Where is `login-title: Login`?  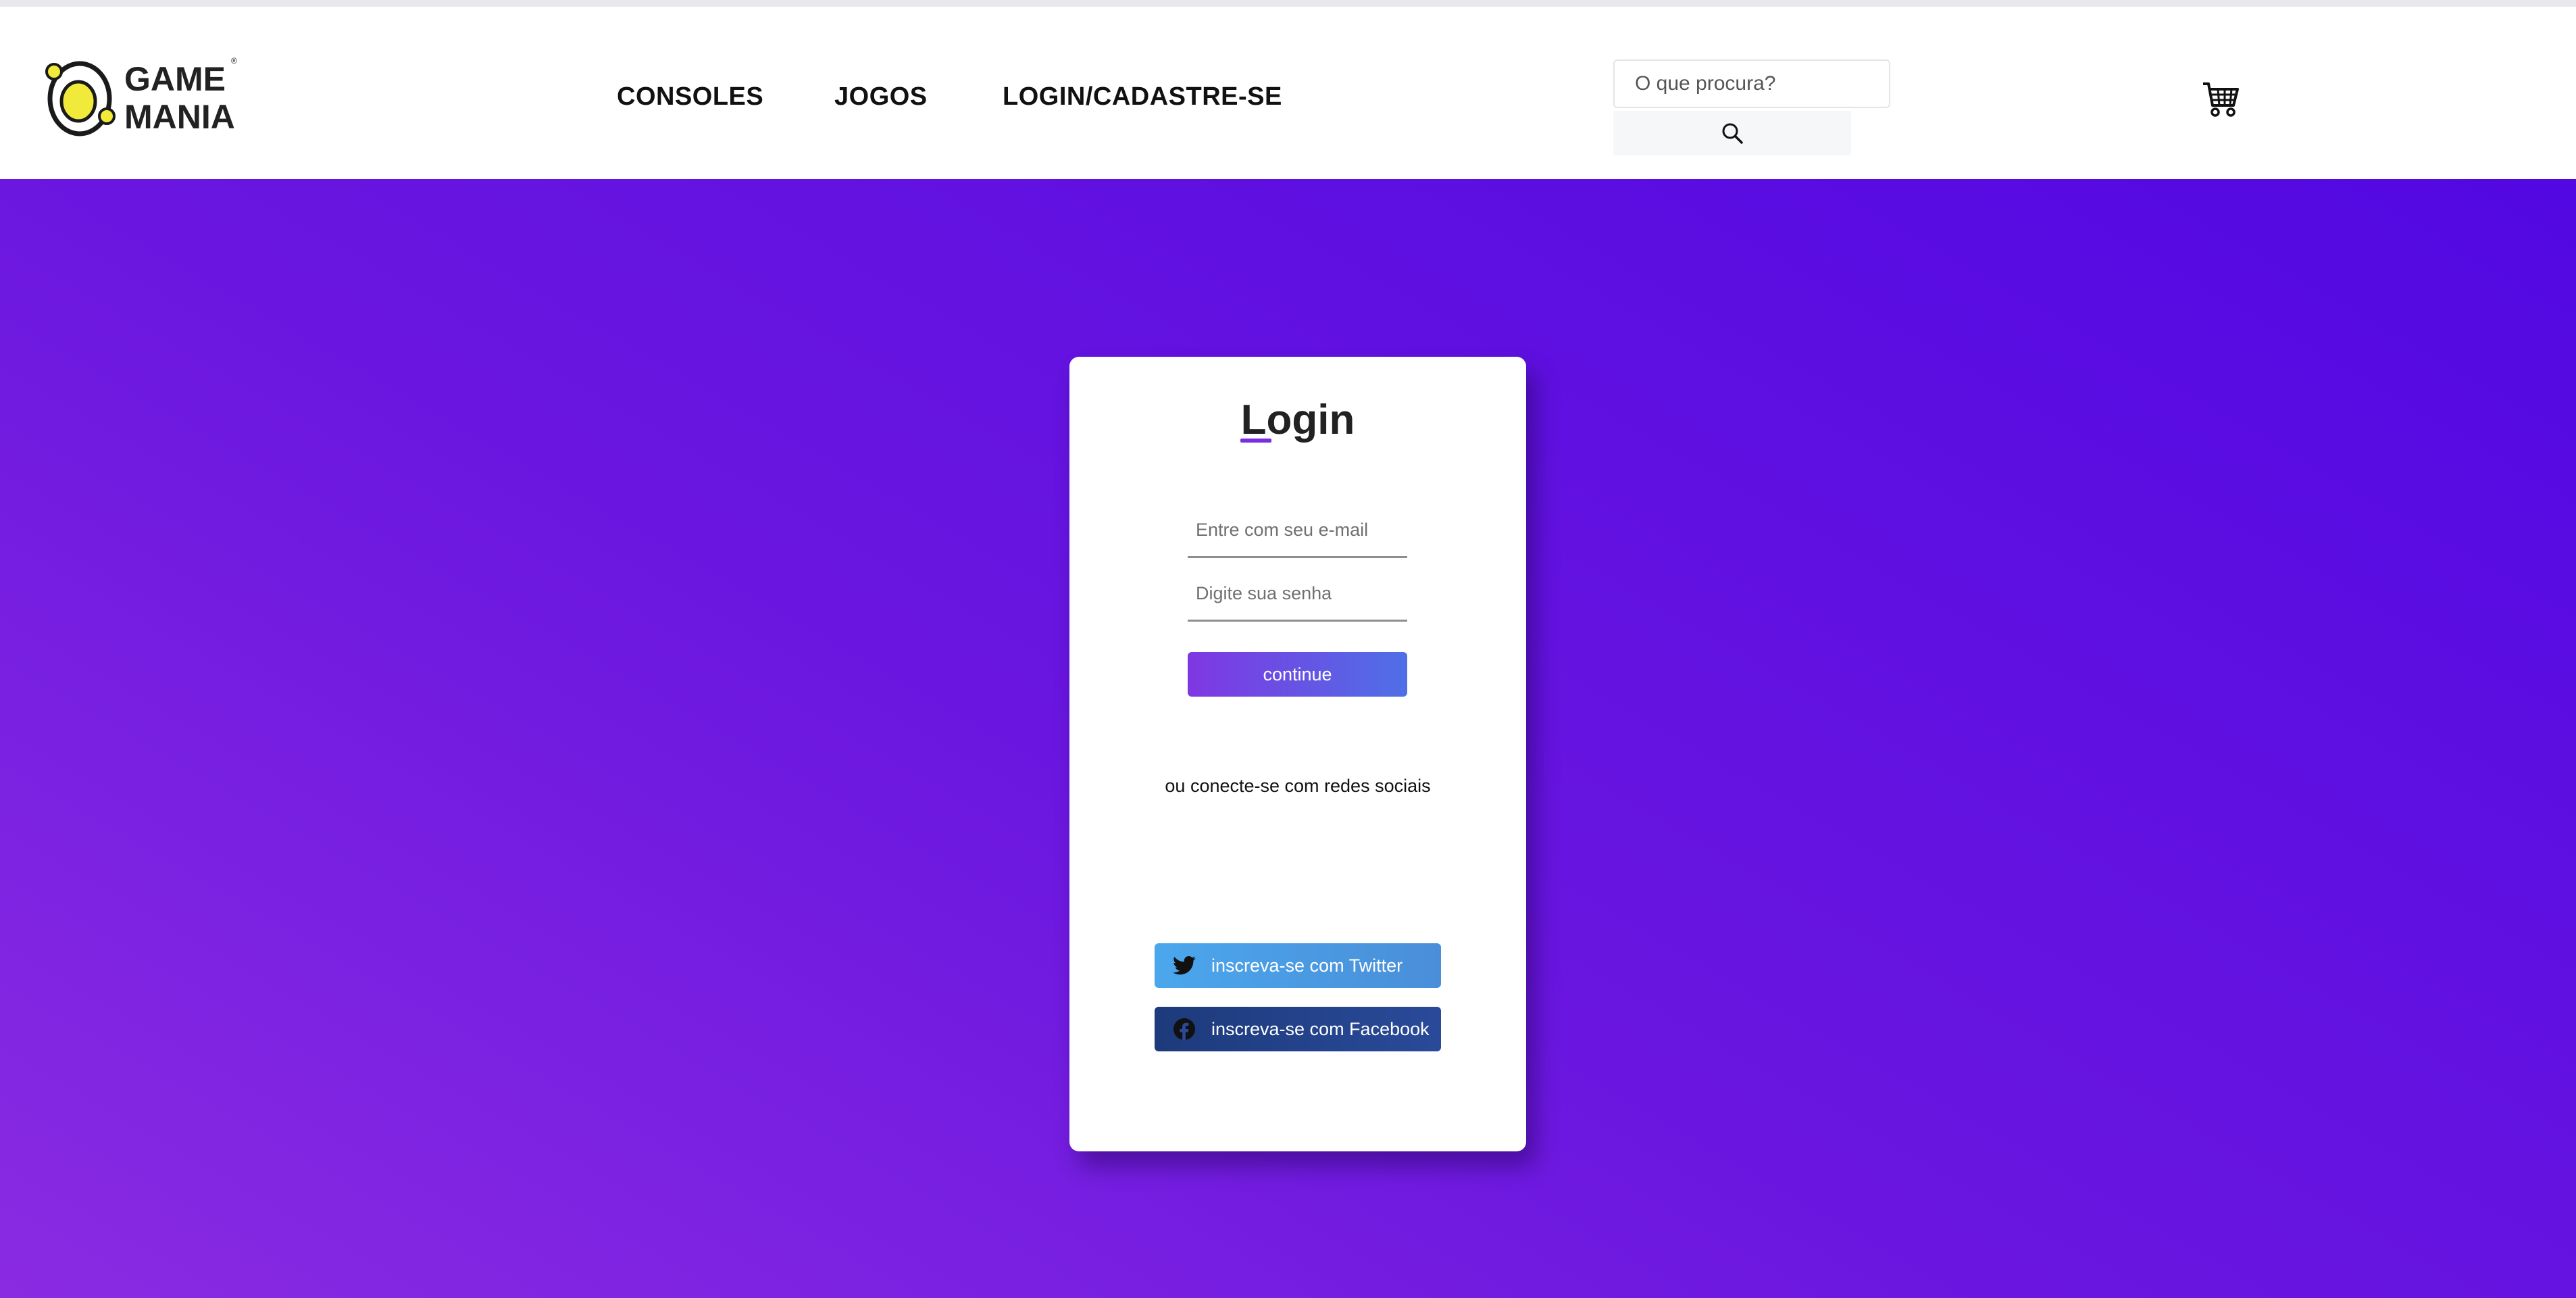
login-title: Login is located at coordinates (1297, 420).